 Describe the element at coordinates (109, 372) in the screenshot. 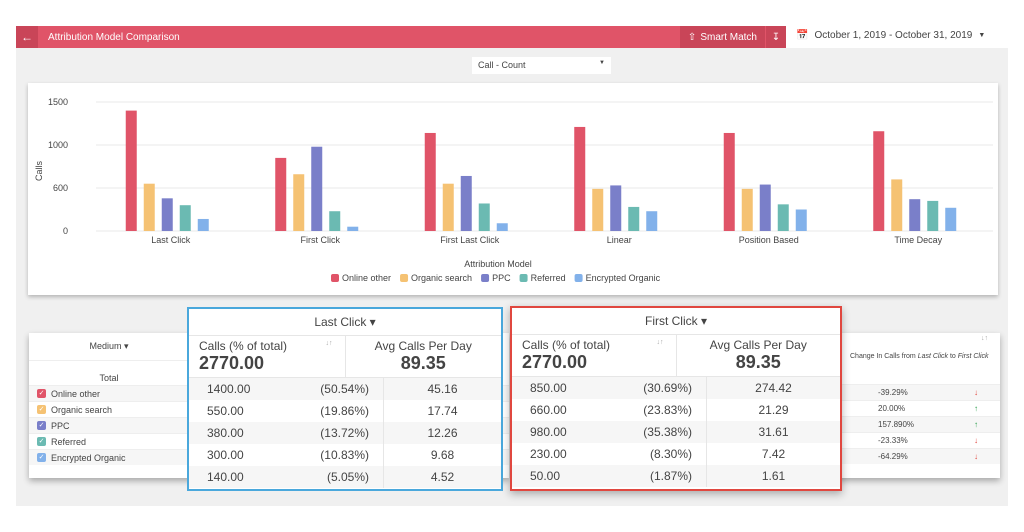

I see `total-label: Total` at that location.